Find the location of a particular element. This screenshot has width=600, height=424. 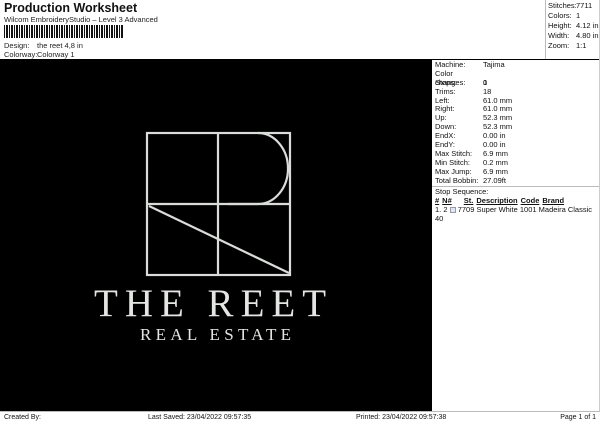

stitch-count: 7709 is located at coordinates (466, 210).